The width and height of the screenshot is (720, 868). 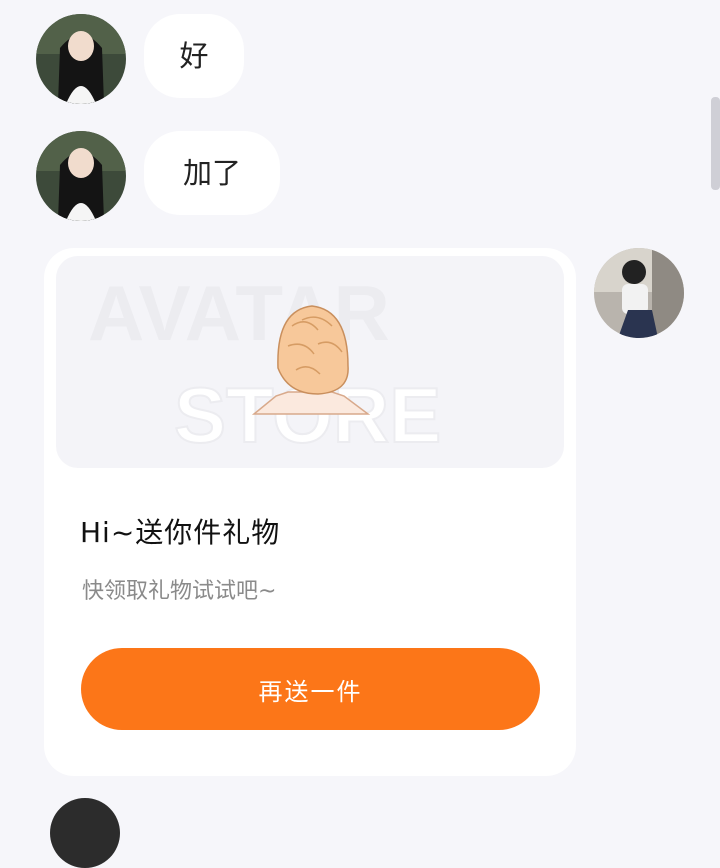 What do you see at coordinates (179, 591) in the screenshot?
I see `gift-card-subtitle: 快领取礼物试试吧~` at bounding box center [179, 591].